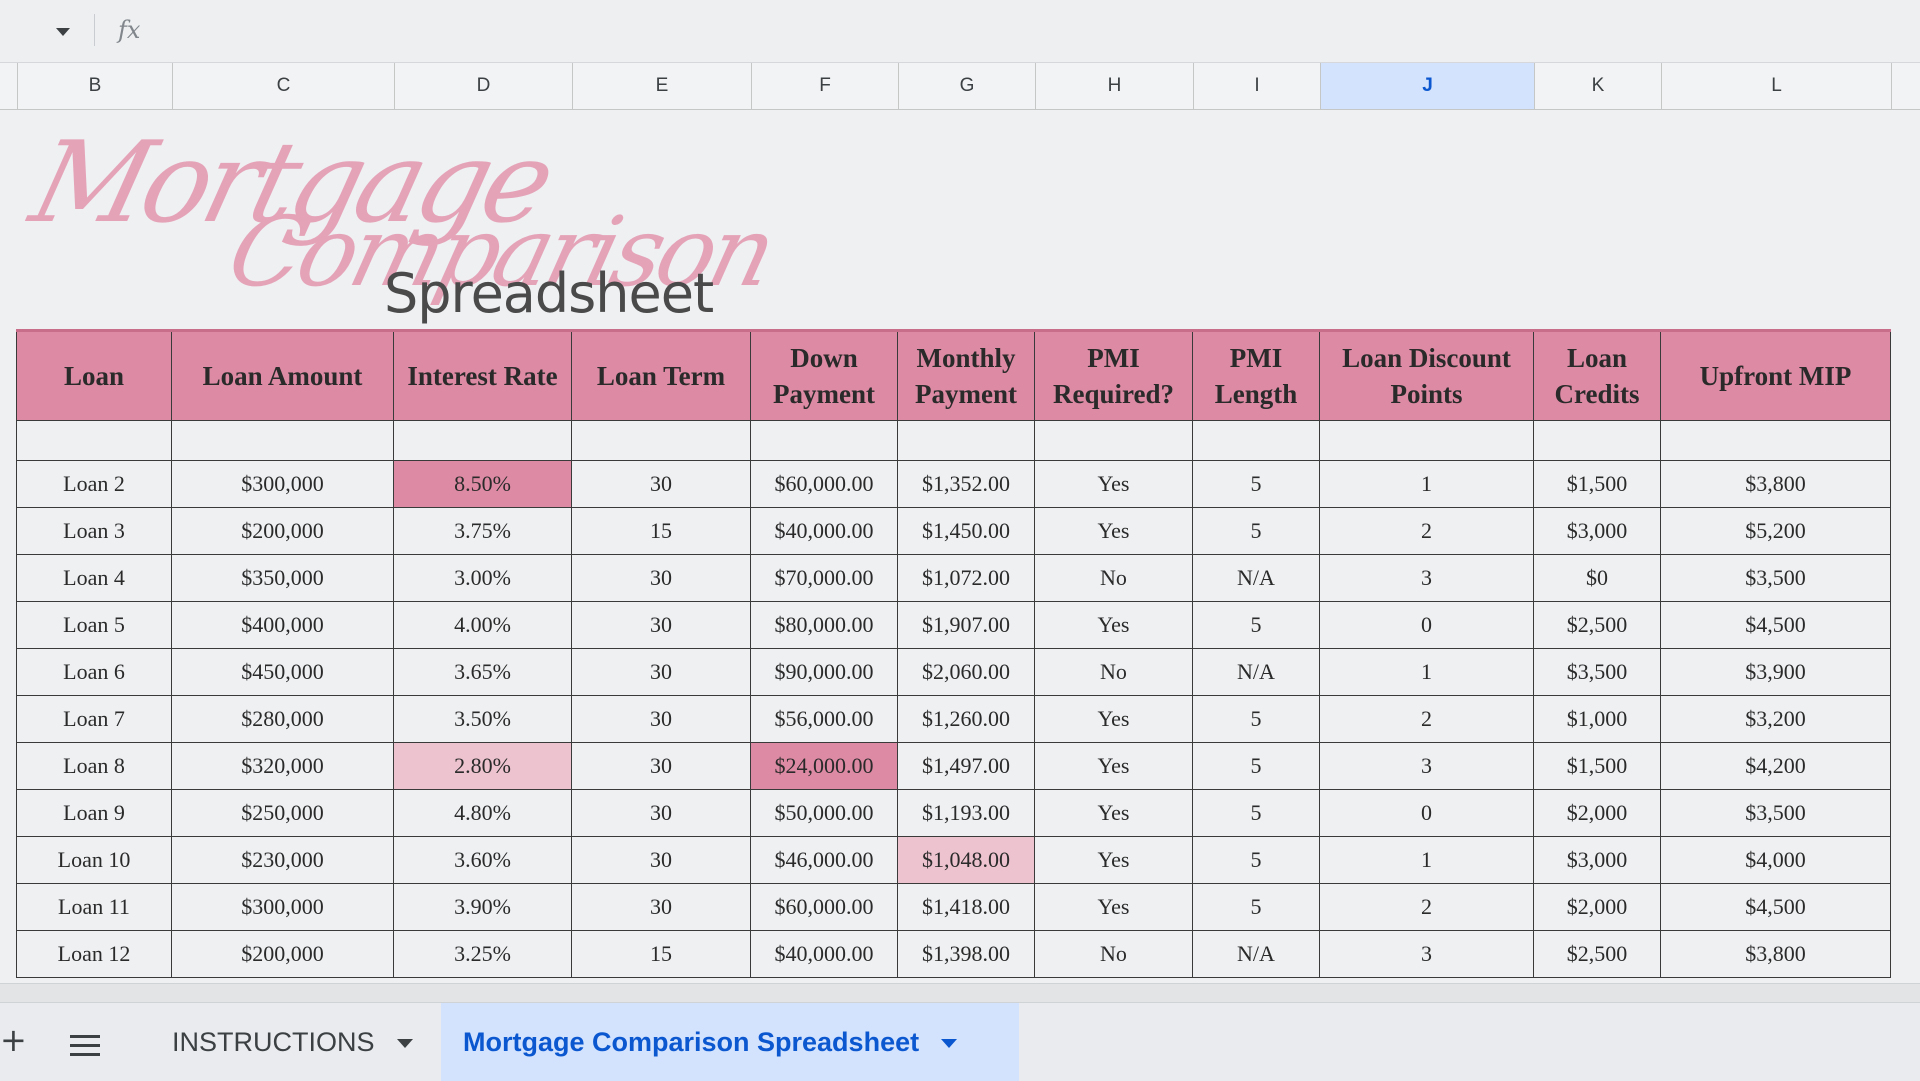 The image size is (1920, 1081). What do you see at coordinates (1775, 531) in the screenshot?
I see `table-cell: $5,200` at bounding box center [1775, 531].